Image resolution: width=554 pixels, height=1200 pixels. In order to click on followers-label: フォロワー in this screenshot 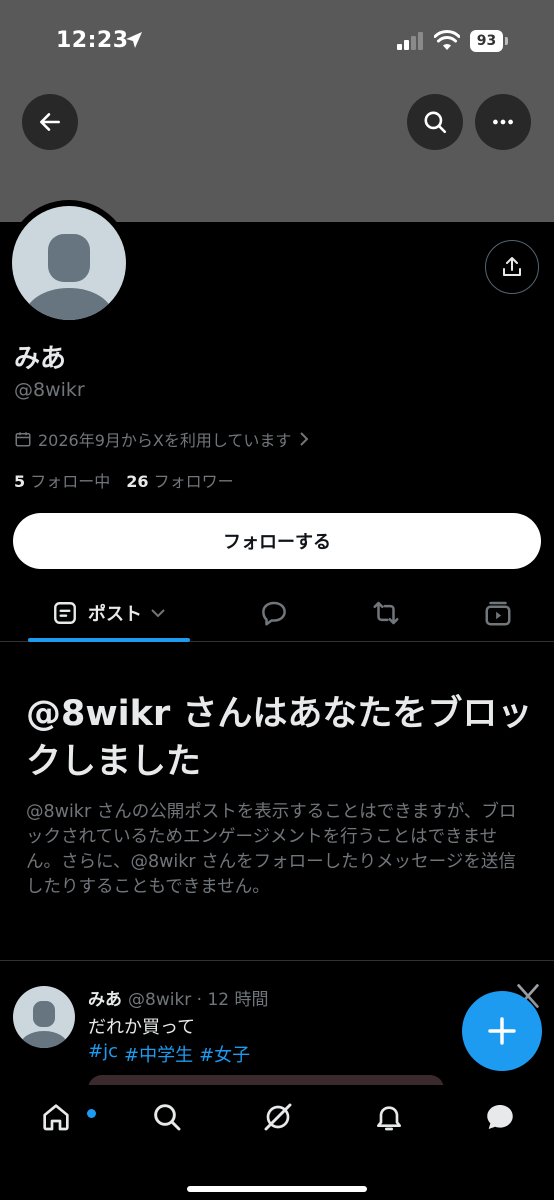, I will do `click(193, 481)`.